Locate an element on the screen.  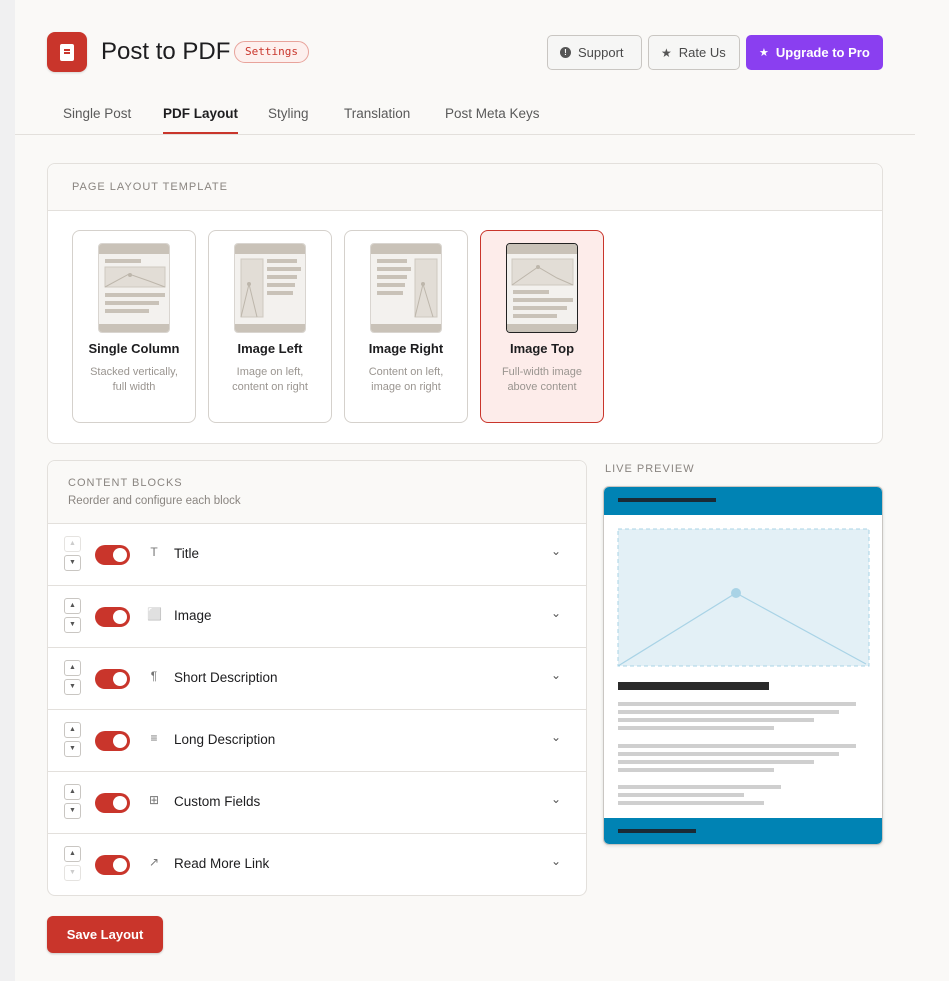
pdf-file-icon is located at coordinates (67, 52).